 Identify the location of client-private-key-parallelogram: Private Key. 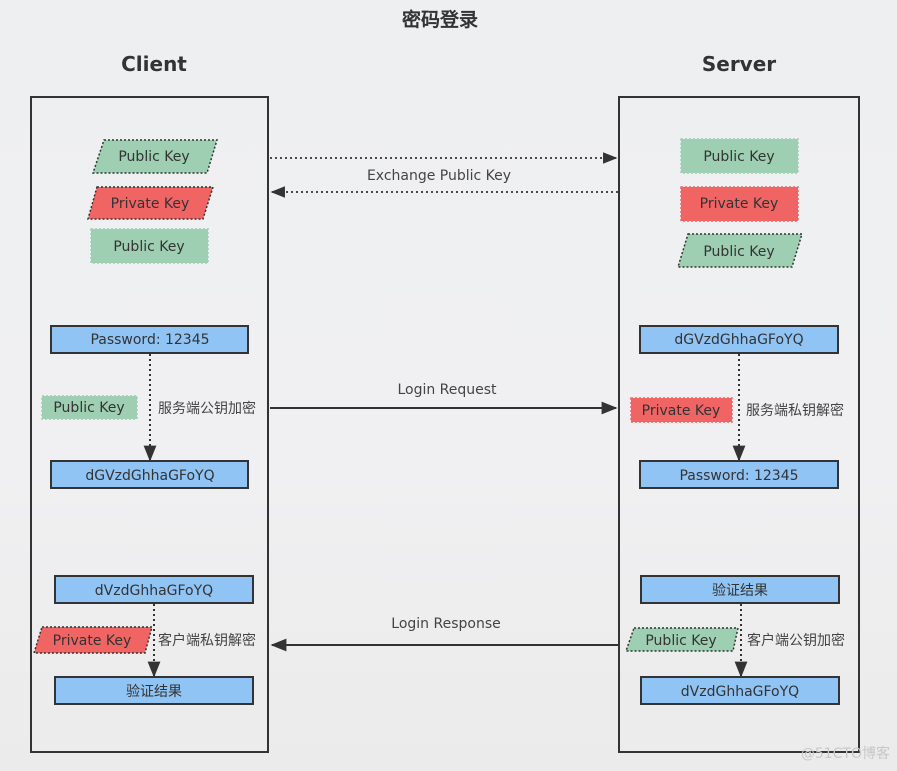
(151, 203).